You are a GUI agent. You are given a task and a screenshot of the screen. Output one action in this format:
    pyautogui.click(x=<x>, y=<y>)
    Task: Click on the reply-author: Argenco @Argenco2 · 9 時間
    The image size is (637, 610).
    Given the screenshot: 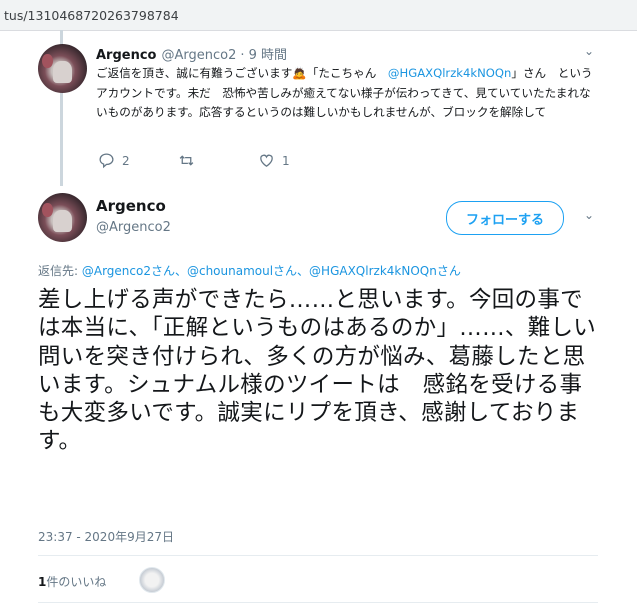 What is the action you would take?
    pyautogui.click(x=191, y=53)
    